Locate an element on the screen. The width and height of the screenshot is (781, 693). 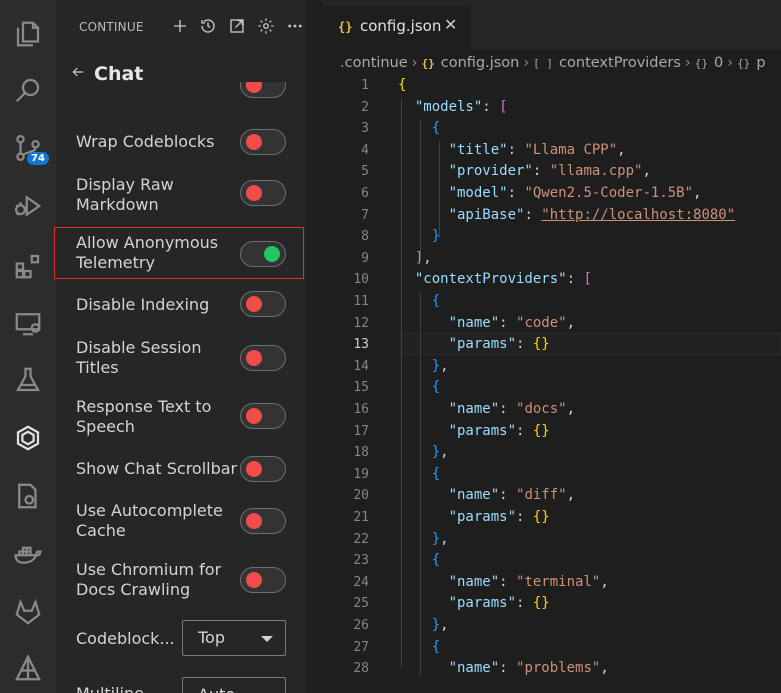
code-line: 23 { is located at coordinates (551, 562).